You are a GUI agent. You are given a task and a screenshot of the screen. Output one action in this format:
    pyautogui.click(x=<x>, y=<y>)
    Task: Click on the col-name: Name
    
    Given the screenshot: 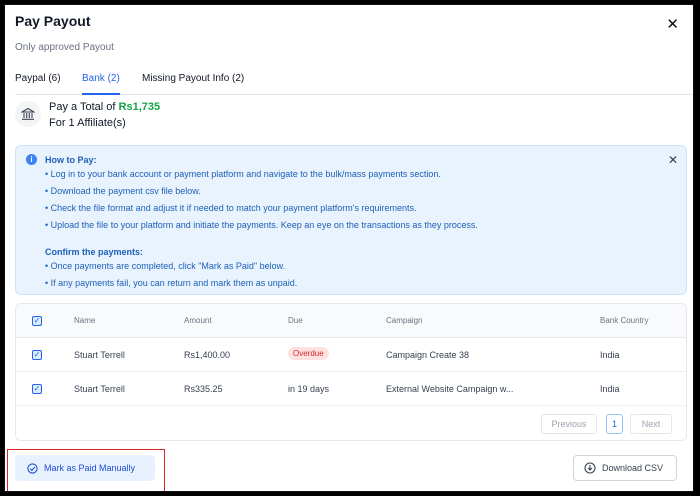 What is the action you would take?
    pyautogui.click(x=85, y=320)
    